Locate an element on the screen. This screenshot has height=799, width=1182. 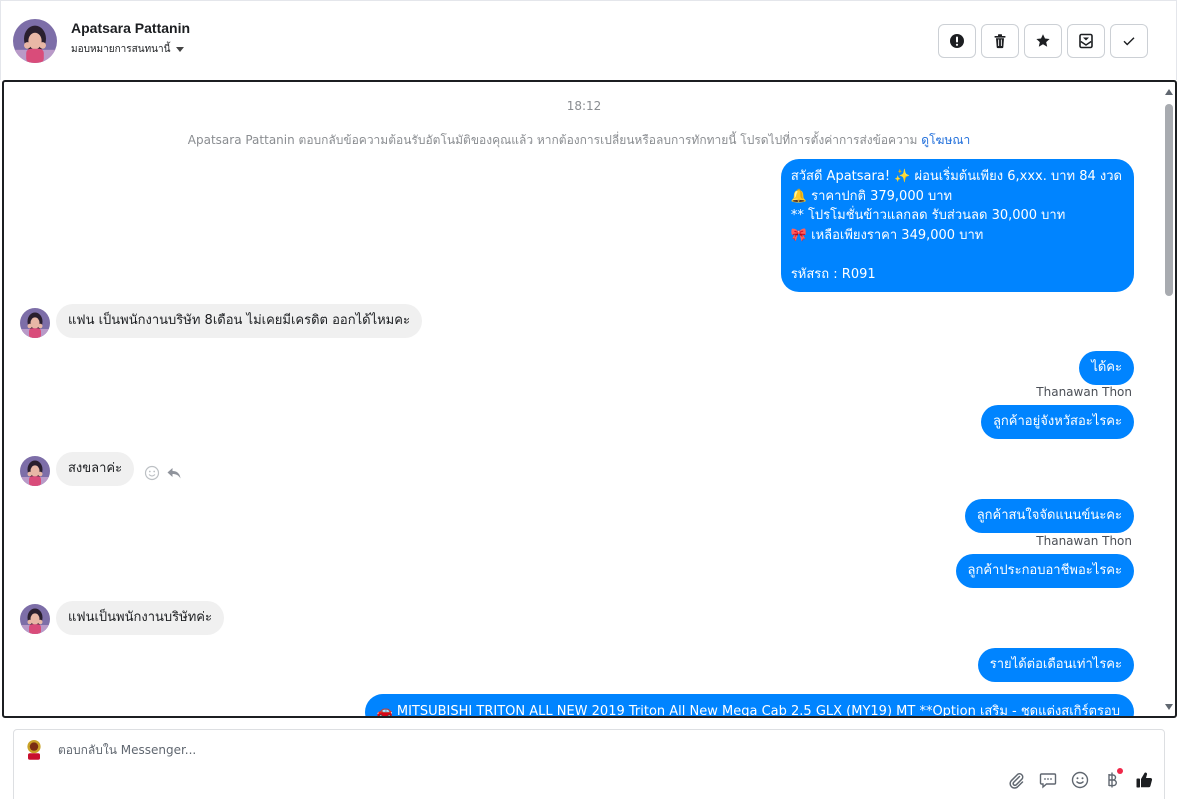
reply-icon is located at coordinates (174, 473).